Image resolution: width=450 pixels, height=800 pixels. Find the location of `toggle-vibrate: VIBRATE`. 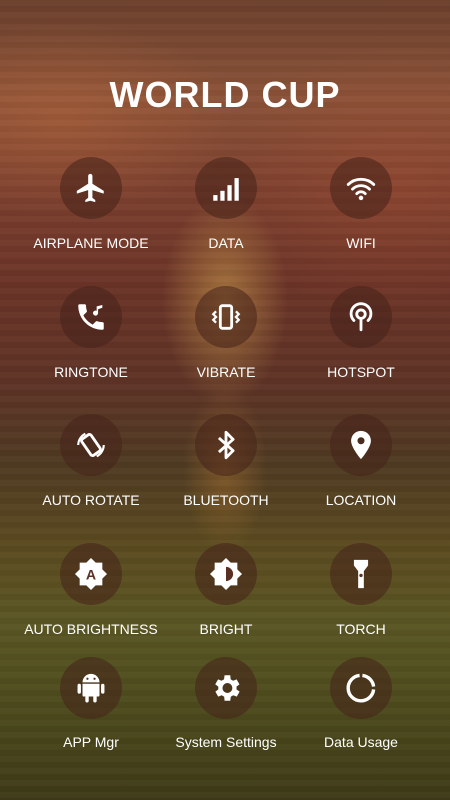

toggle-vibrate: VIBRATE is located at coordinates (226, 346).